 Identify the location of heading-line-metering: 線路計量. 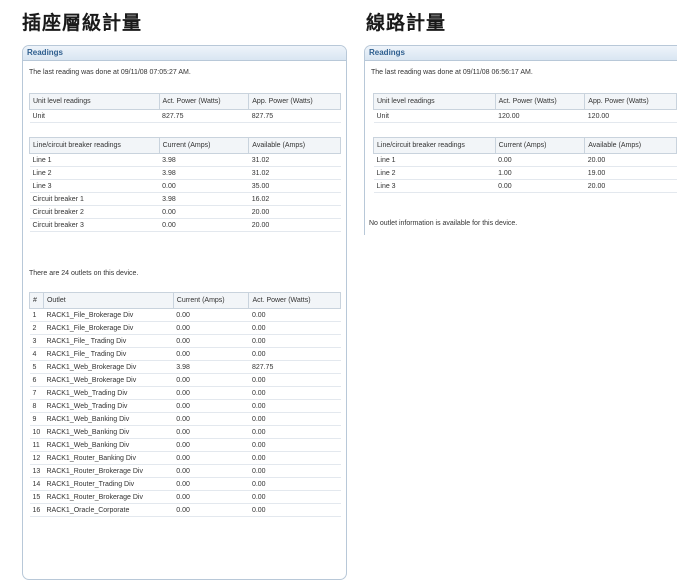
(406, 23).